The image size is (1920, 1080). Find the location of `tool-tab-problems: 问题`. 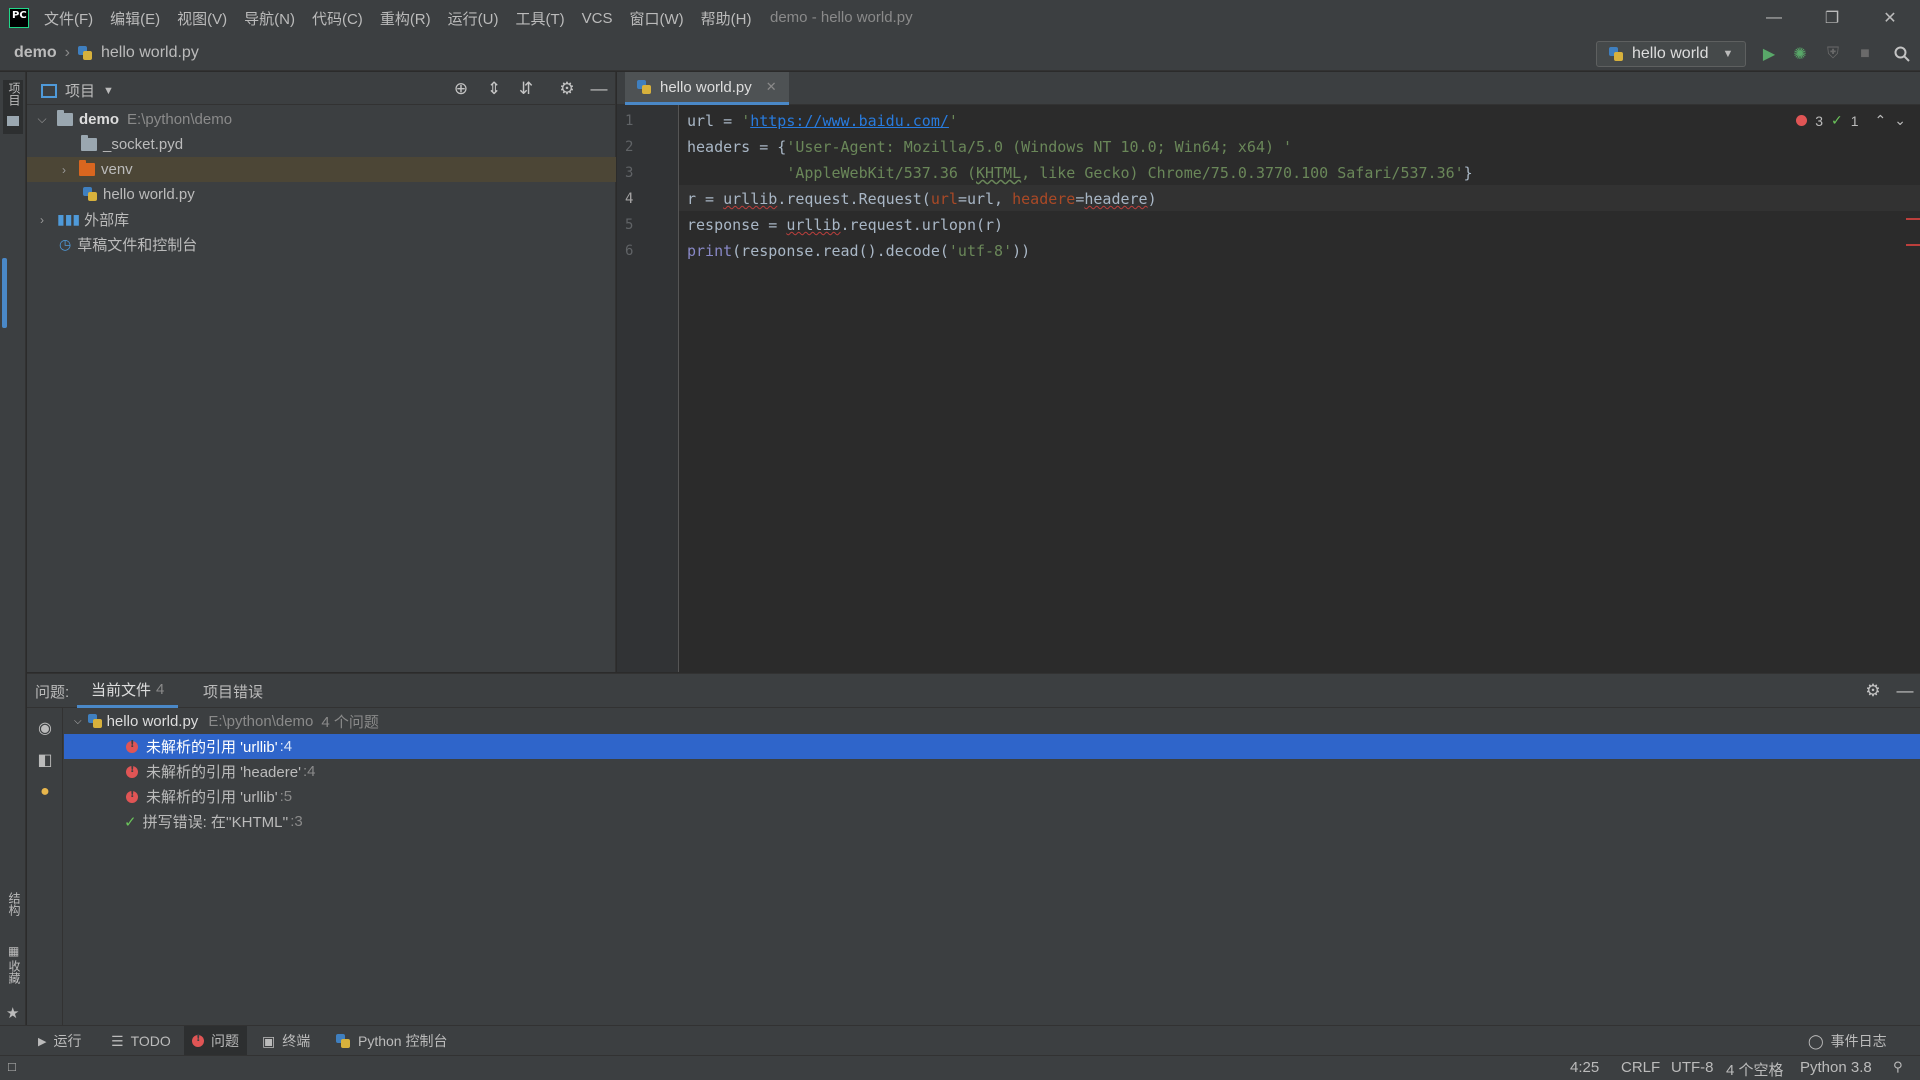

tool-tab-problems: 问题 is located at coordinates (215, 1041).